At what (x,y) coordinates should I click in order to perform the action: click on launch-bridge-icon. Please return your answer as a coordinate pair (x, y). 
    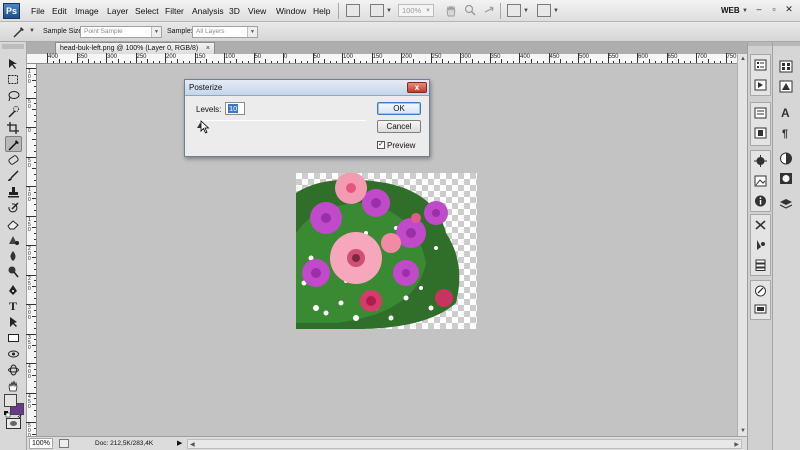
    Looking at the image, I should click on (353, 10).